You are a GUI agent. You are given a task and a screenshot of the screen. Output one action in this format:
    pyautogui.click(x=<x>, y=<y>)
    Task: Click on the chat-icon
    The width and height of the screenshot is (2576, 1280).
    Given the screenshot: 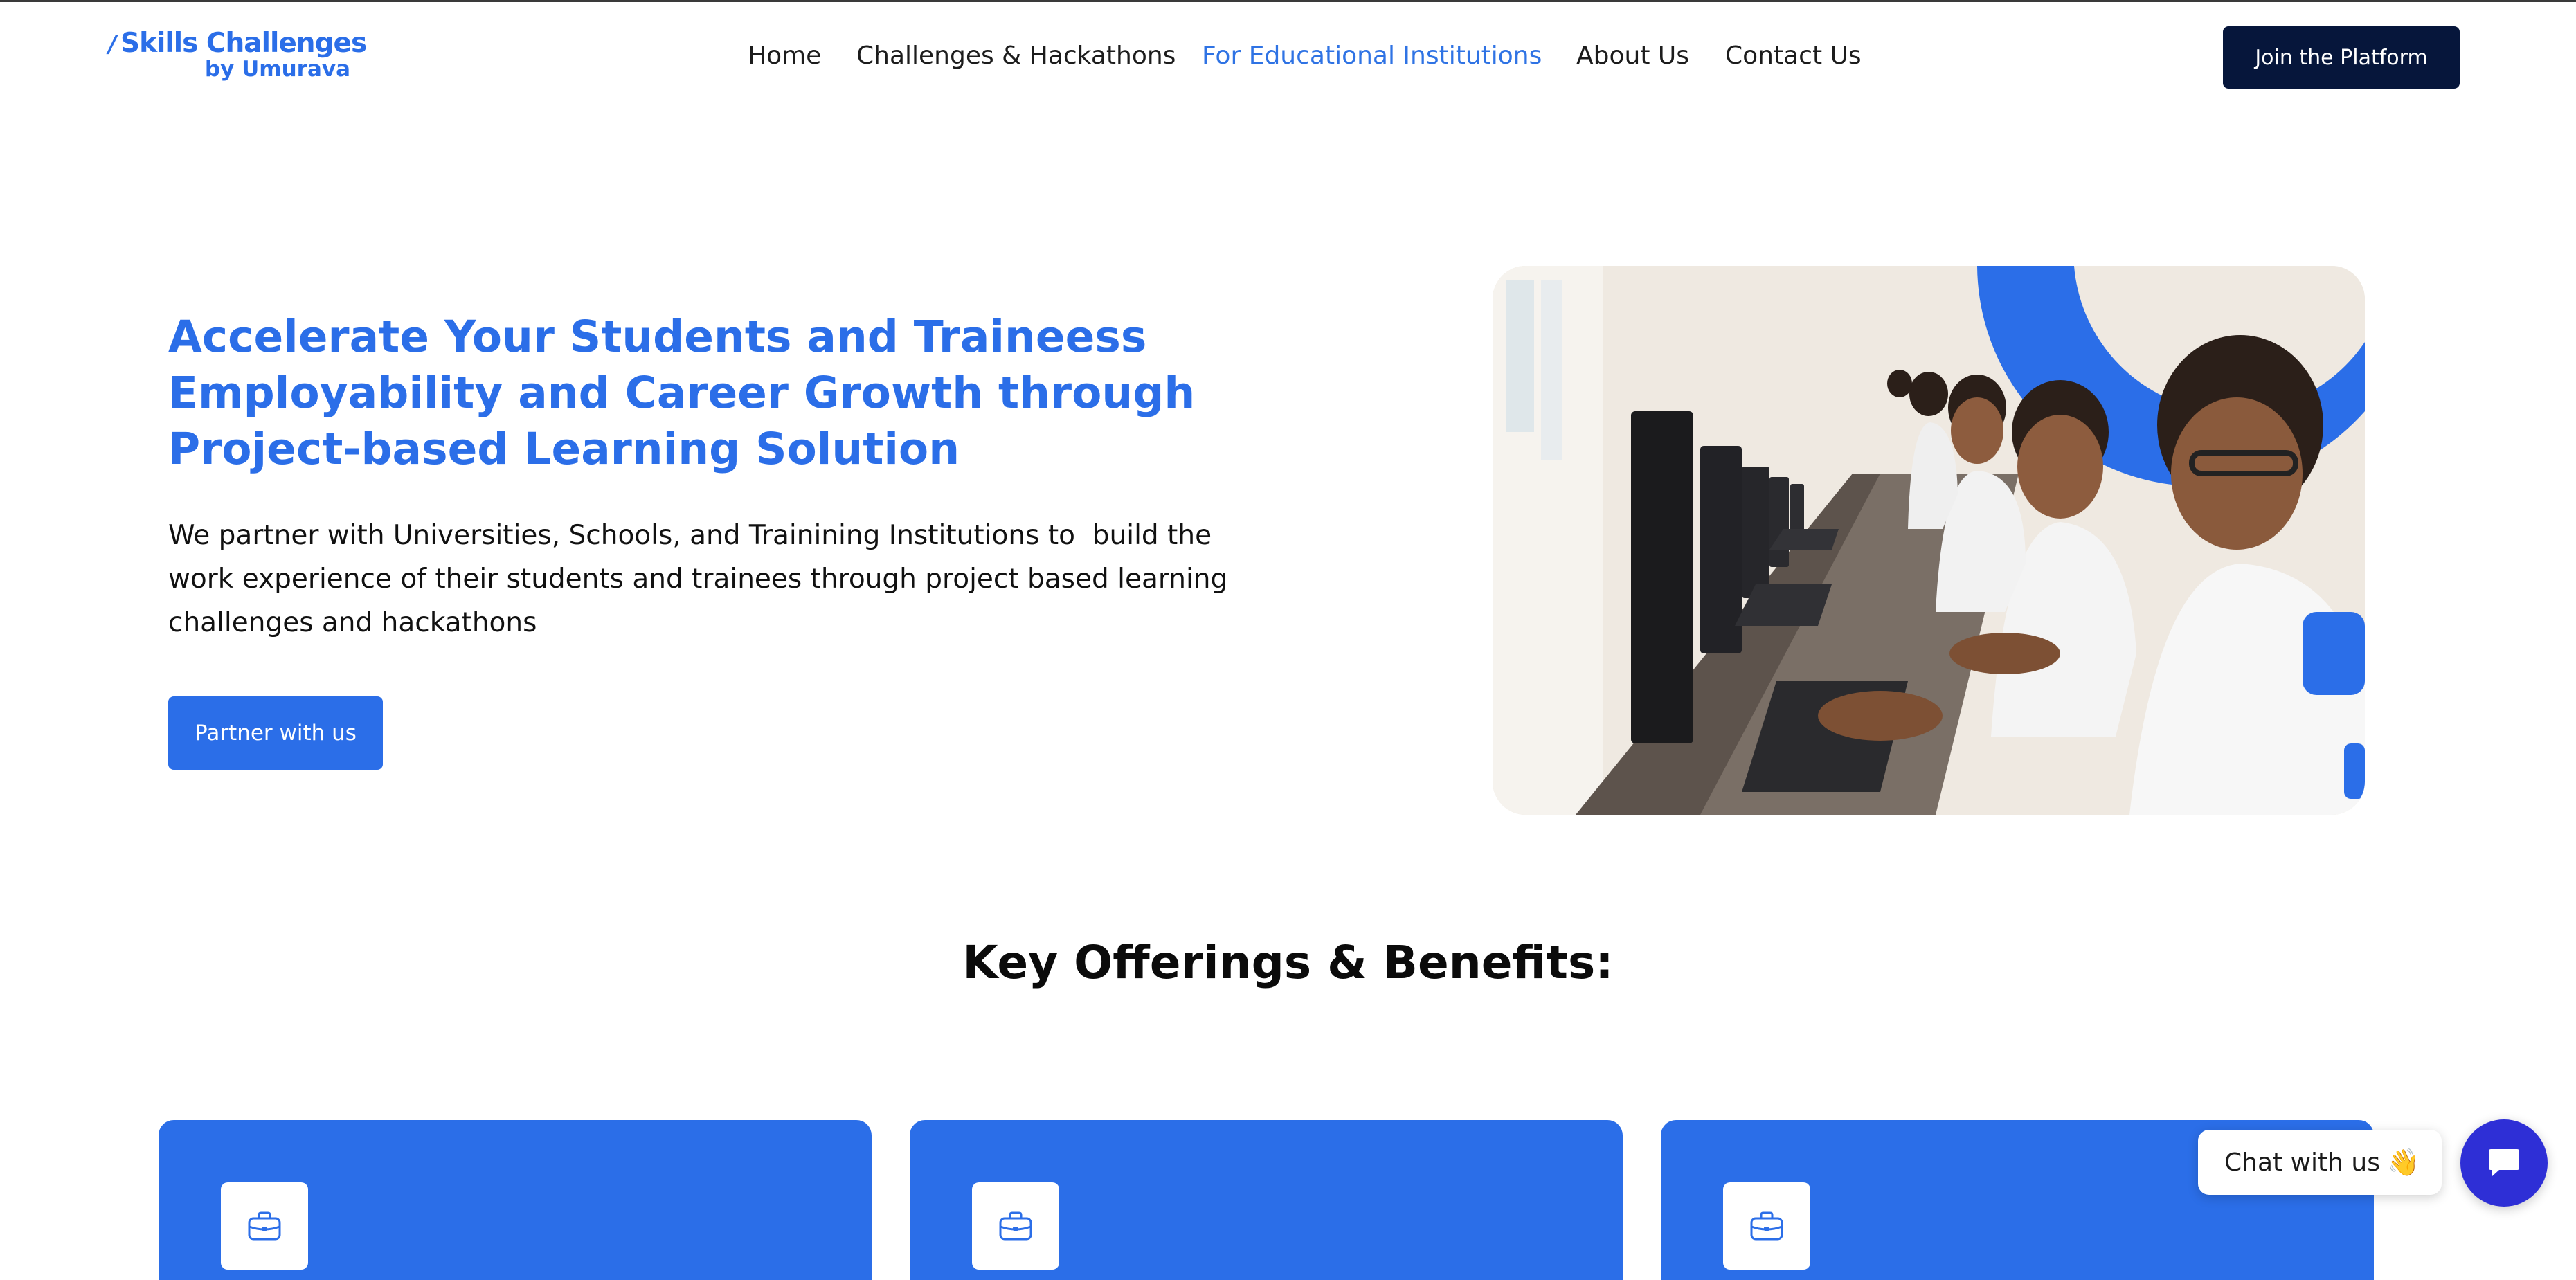 What is the action you would take?
    pyautogui.click(x=2504, y=1162)
    